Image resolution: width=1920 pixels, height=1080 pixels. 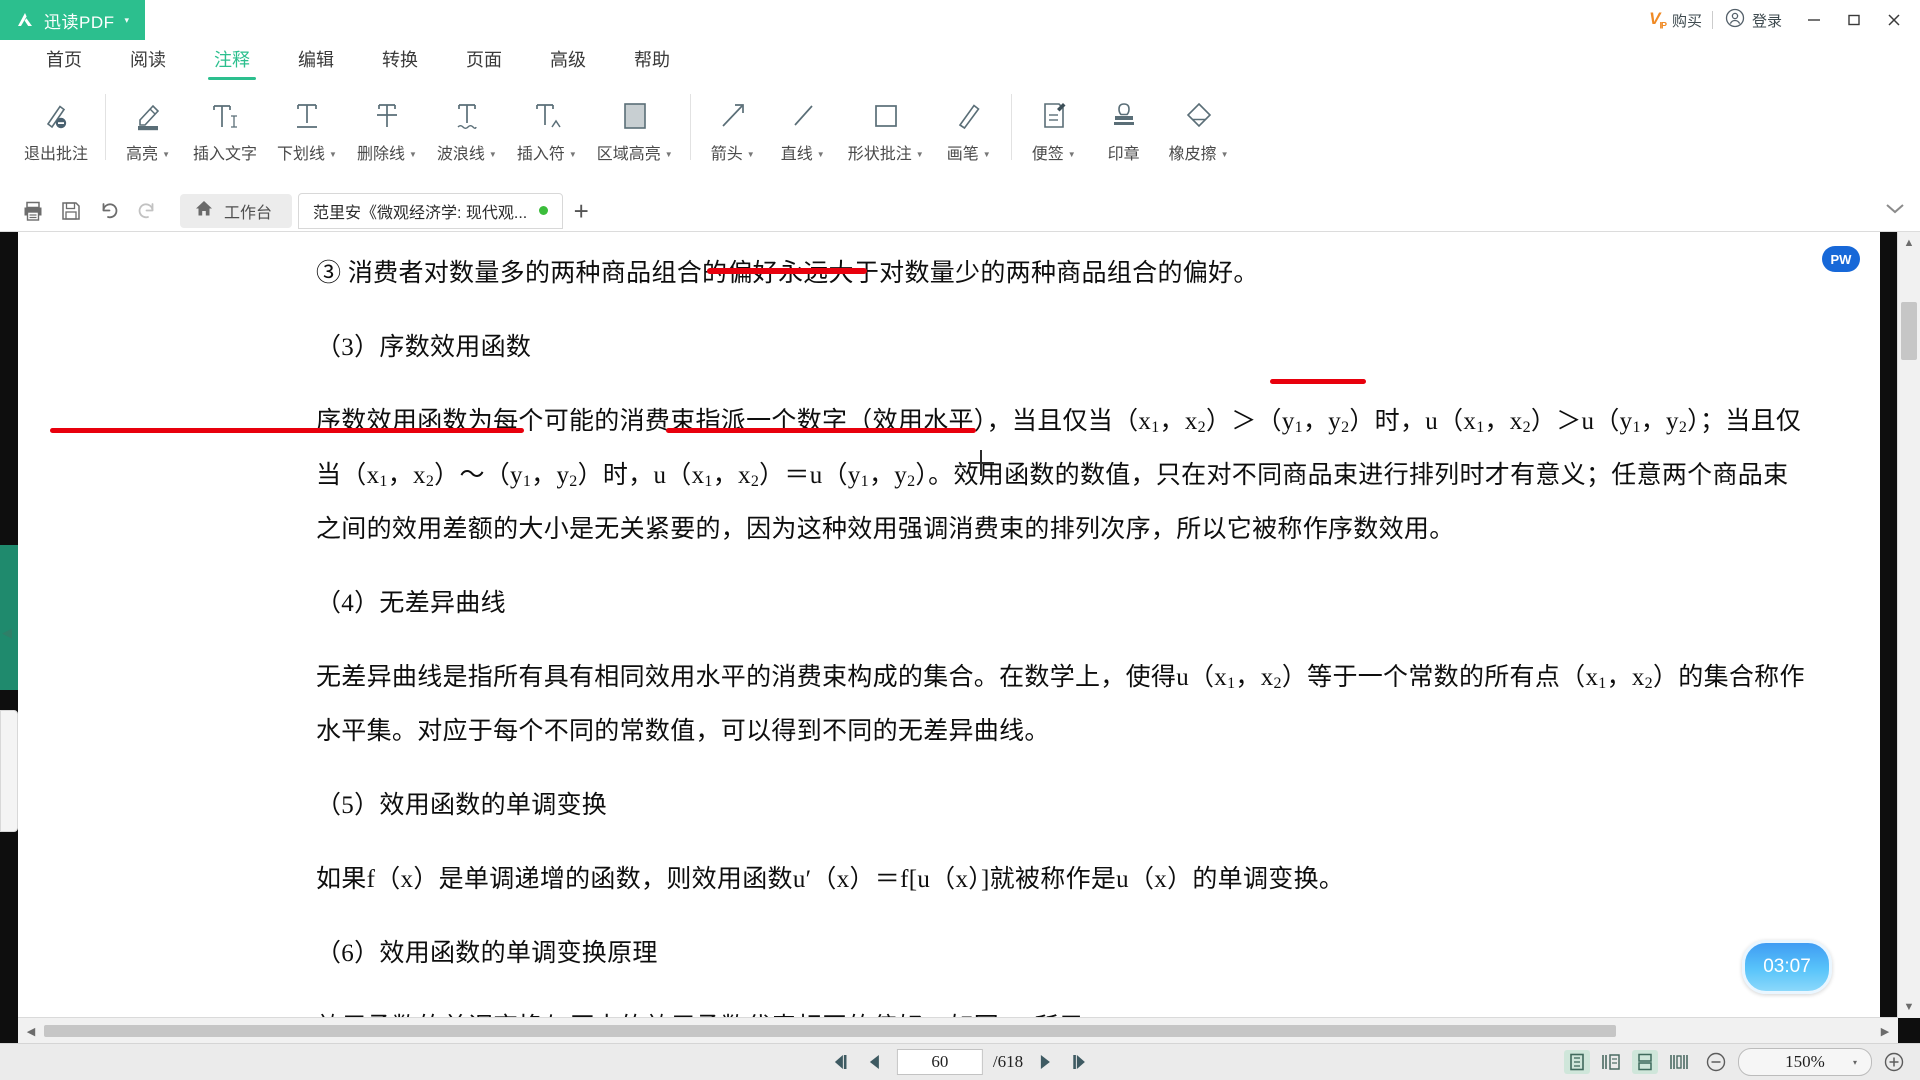 What do you see at coordinates (1716, 1062) in the screenshot?
I see `zoom-out-button` at bounding box center [1716, 1062].